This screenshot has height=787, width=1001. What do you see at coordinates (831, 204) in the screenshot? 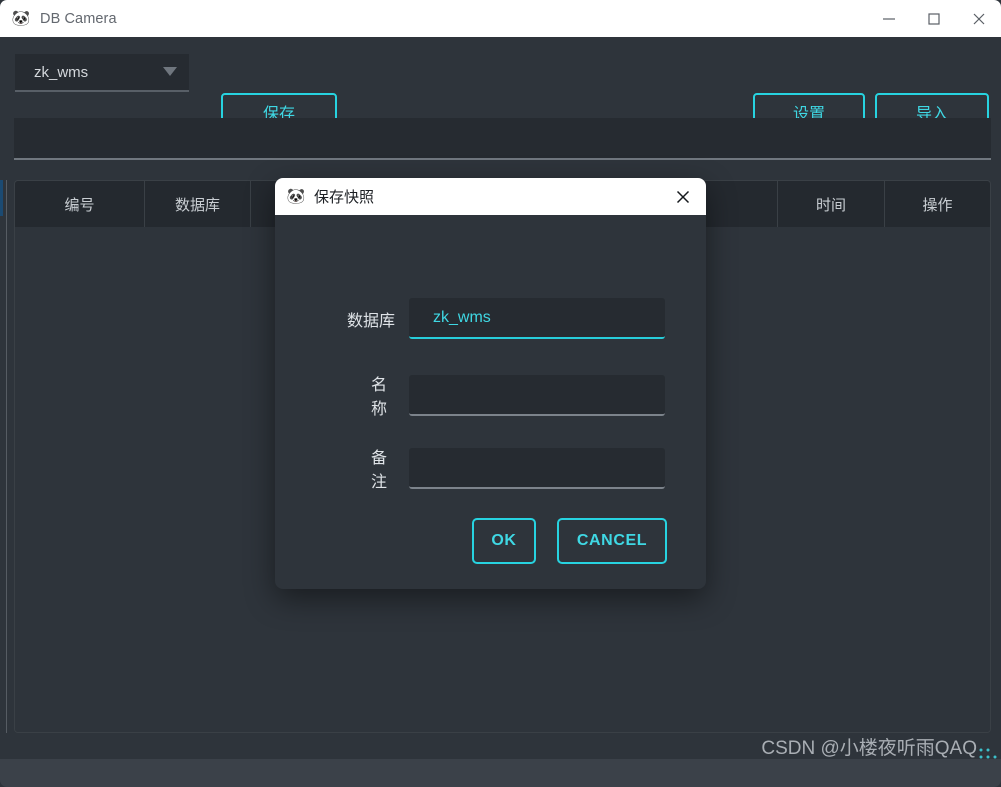
I see `table-column-header: 时间` at bounding box center [831, 204].